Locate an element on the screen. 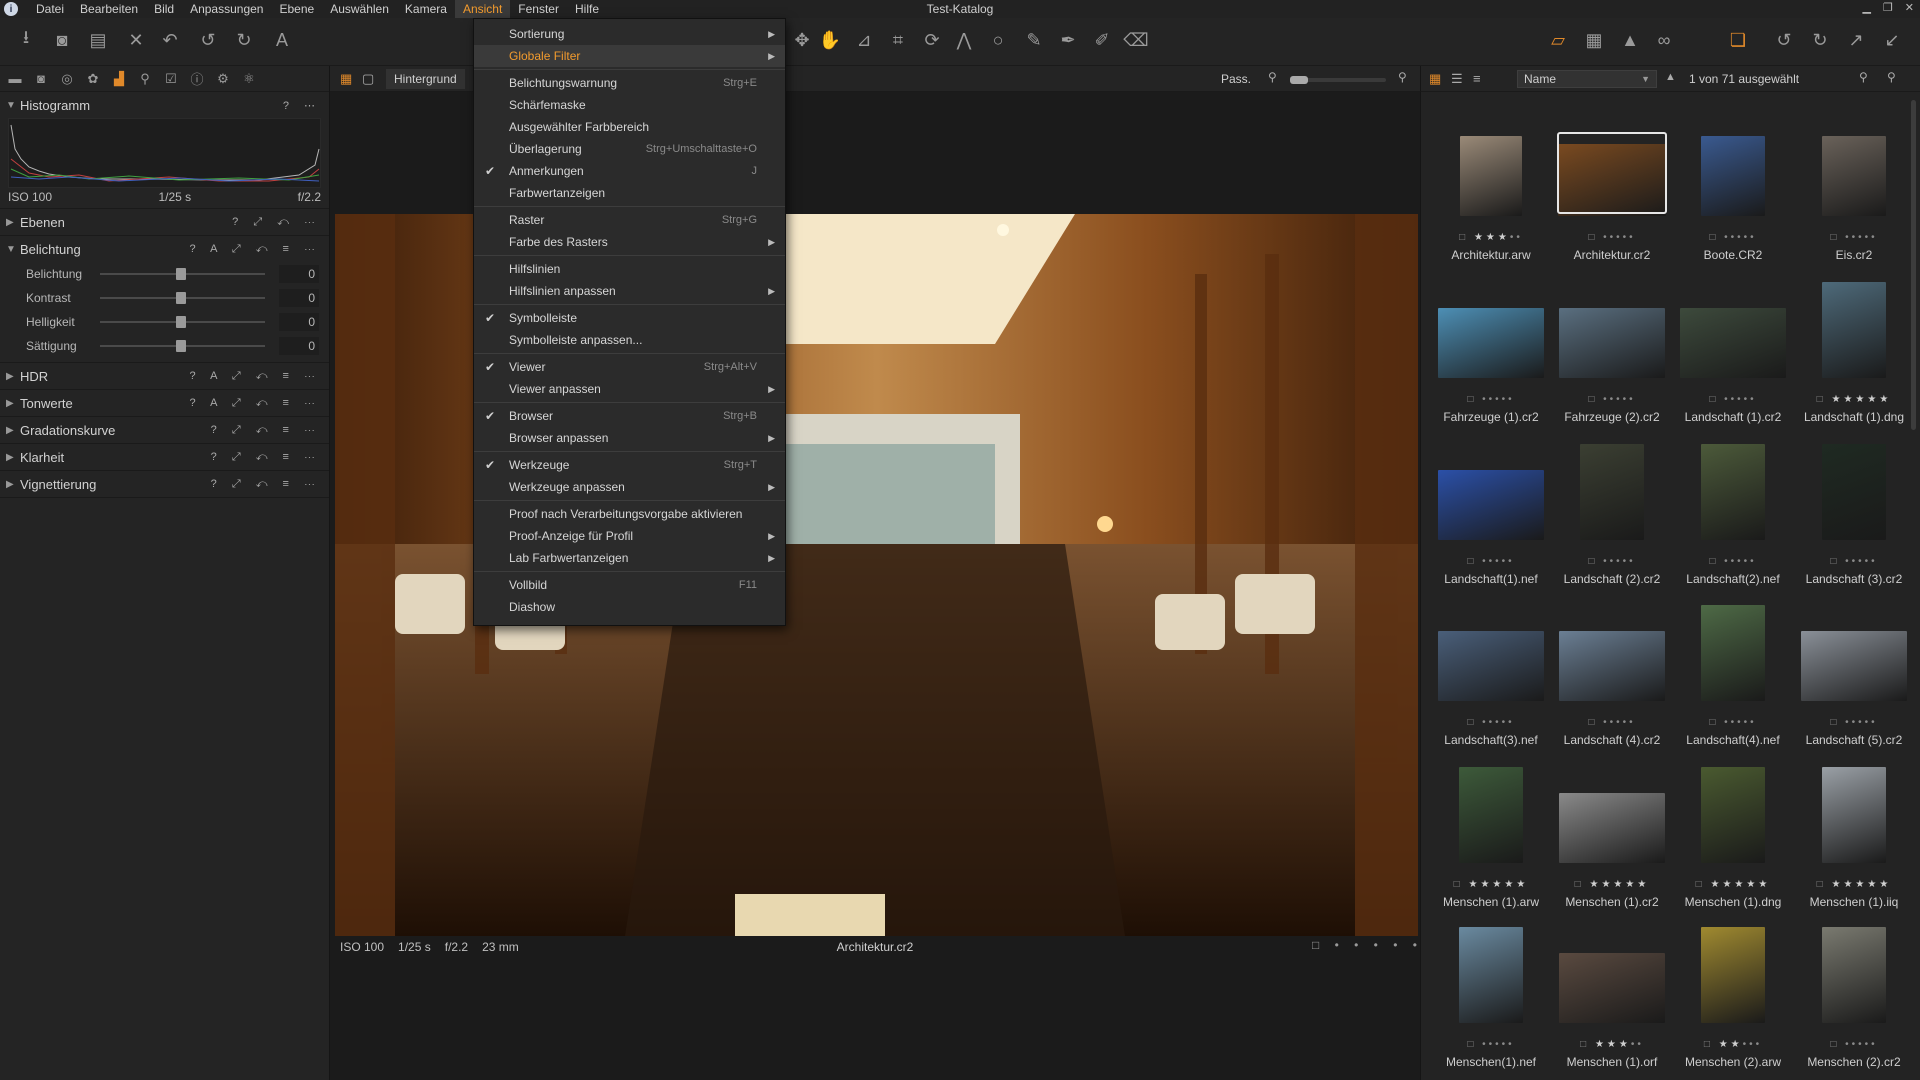 Image resolution: width=1920 pixels, height=1080 pixels. menu-item: Sortierung ▶ is located at coordinates (629, 34).